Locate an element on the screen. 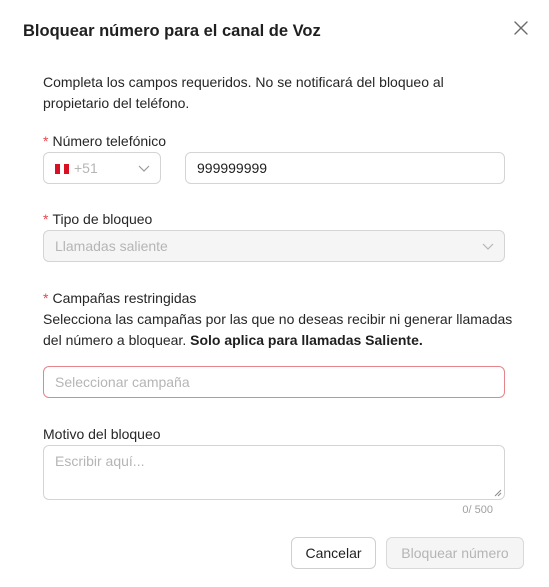 Image resolution: width=549 pixels, height=587 pixels. peru-flag-icon is located at coordinates (62, 169).